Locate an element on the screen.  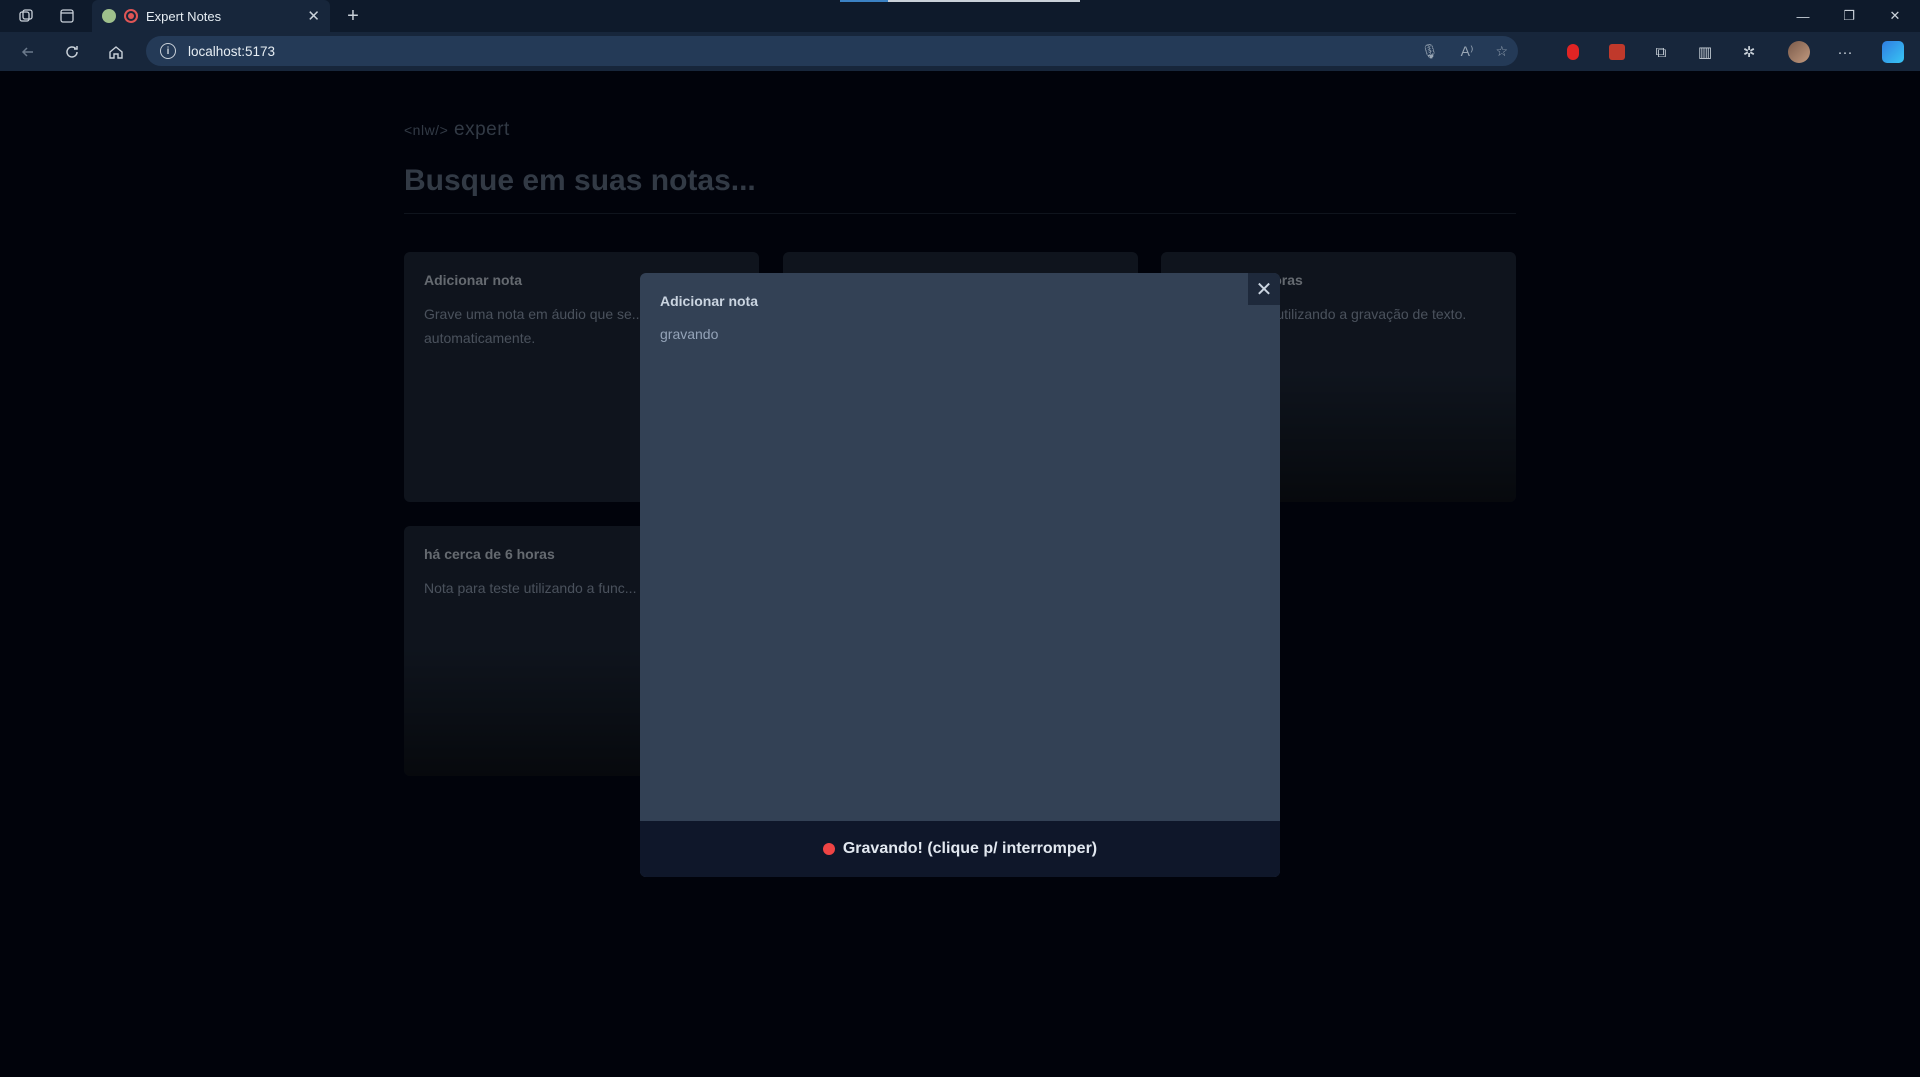
new-tab-button: + is located at coordinates (353, 16).